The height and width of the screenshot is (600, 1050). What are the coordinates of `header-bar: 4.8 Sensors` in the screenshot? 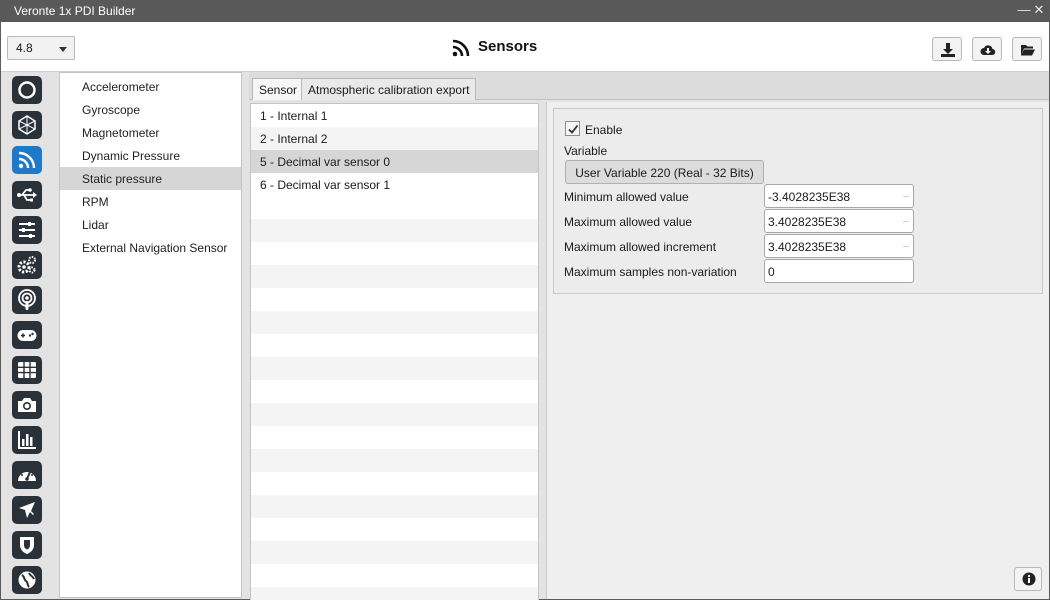 It's located at (525, 47).